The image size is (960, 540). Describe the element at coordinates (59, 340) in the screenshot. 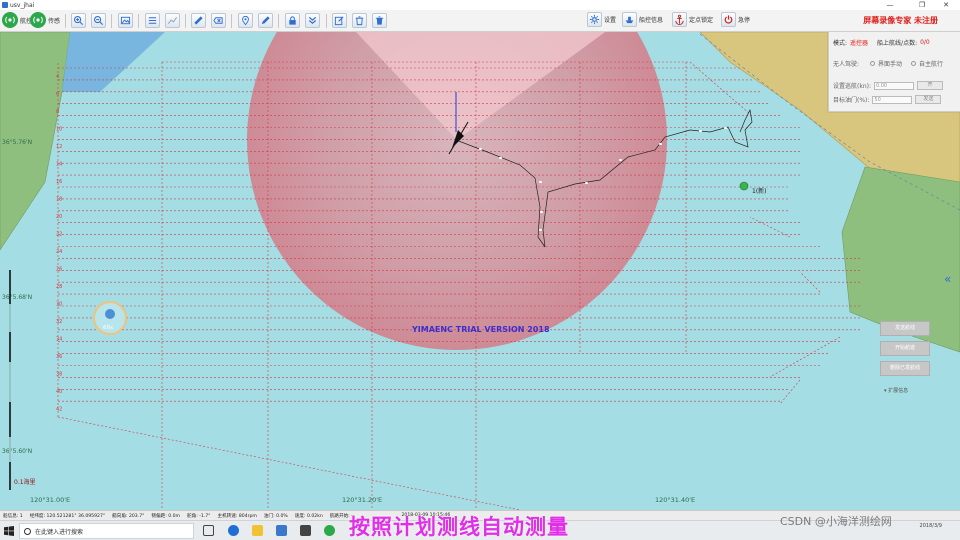

I see `survey-line-number: 34` at that location.